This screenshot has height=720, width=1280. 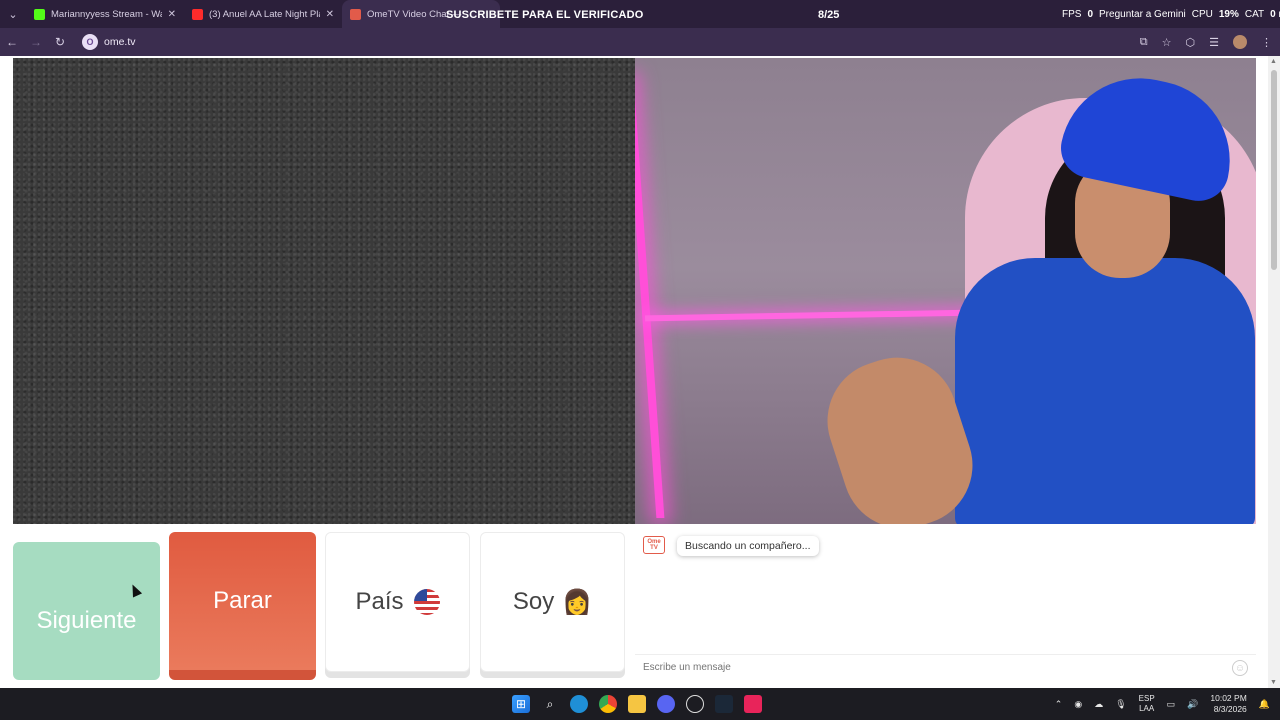 What do you see at coordinates (666, 704) in the screenshot?
I see `discord-icon` at bounding box center [666, 704].